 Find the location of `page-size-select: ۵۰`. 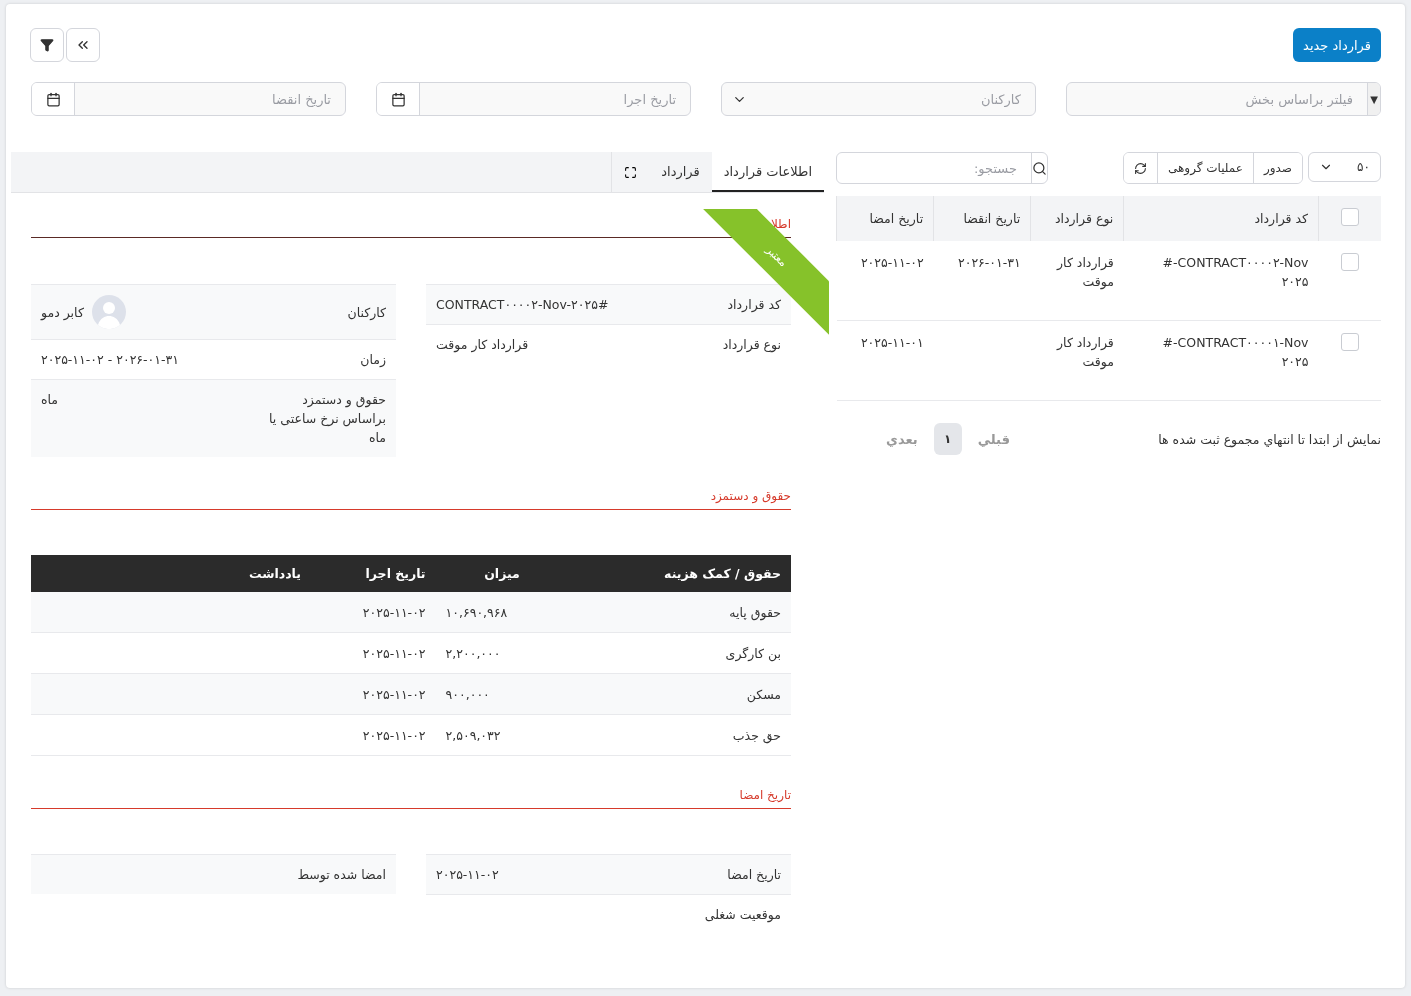

page-size-select: ۵۰ is located at coordinates (1344, 167).